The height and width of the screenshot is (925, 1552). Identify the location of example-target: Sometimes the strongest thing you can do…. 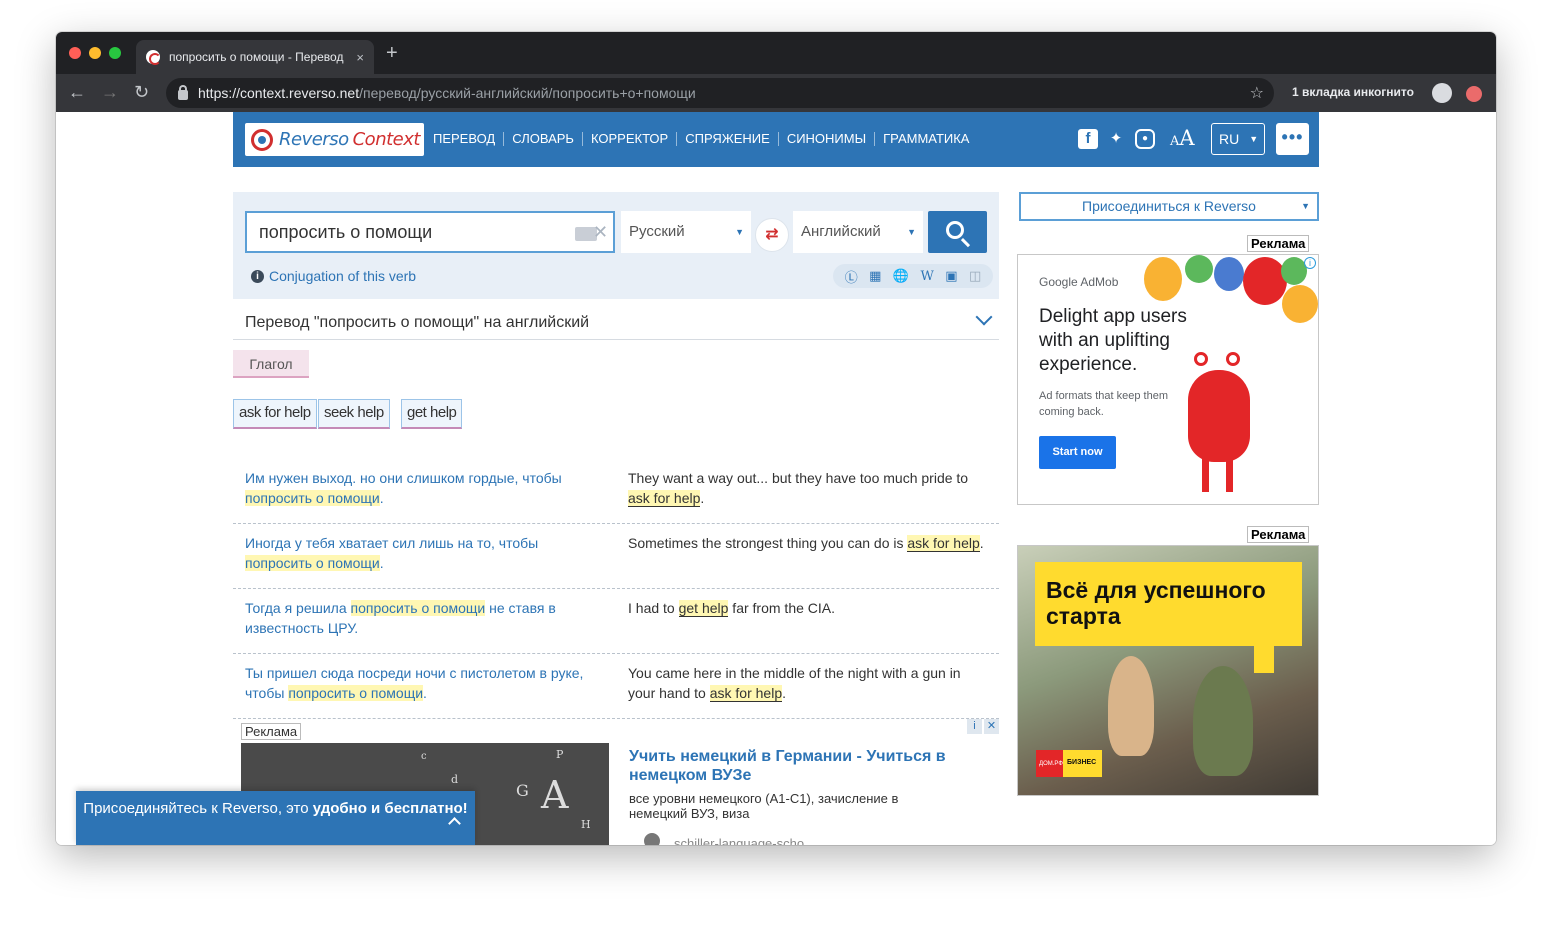
(809, 543).